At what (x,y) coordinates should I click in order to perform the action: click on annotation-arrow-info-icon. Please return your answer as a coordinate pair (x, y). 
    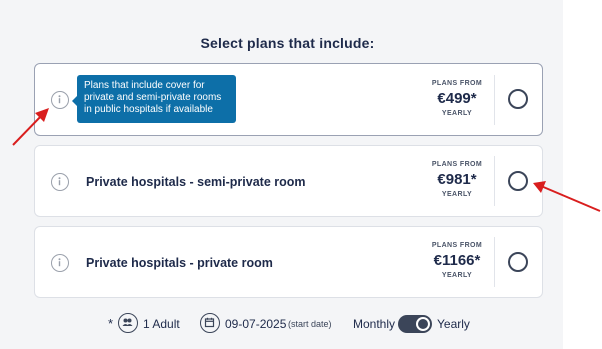
    Looking at the image, I should click on (30, 127).